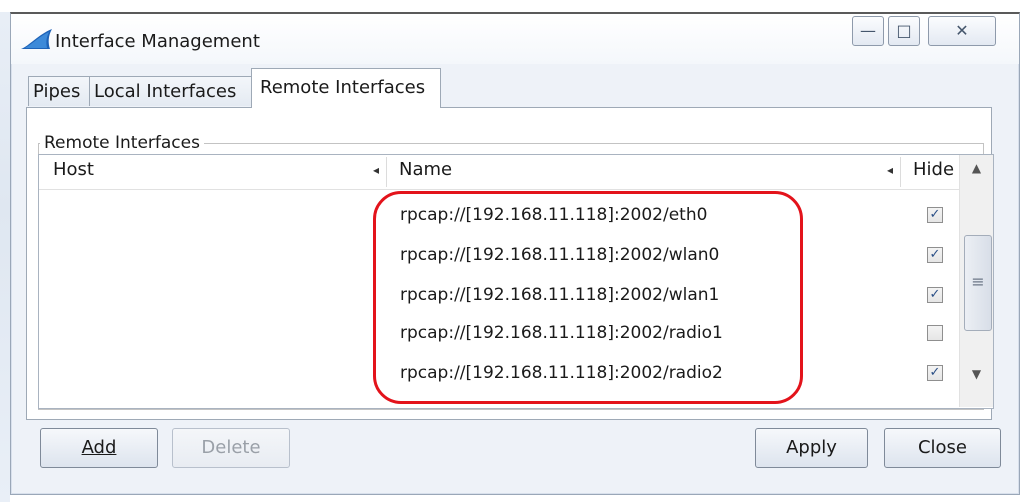 Image resolution: width=1025 pixels, height=502 pixels. What do you see at coordinates (36, 39) in the screenshot?
I see `wireshark-fin-icon` at bounding box center [36, 39].